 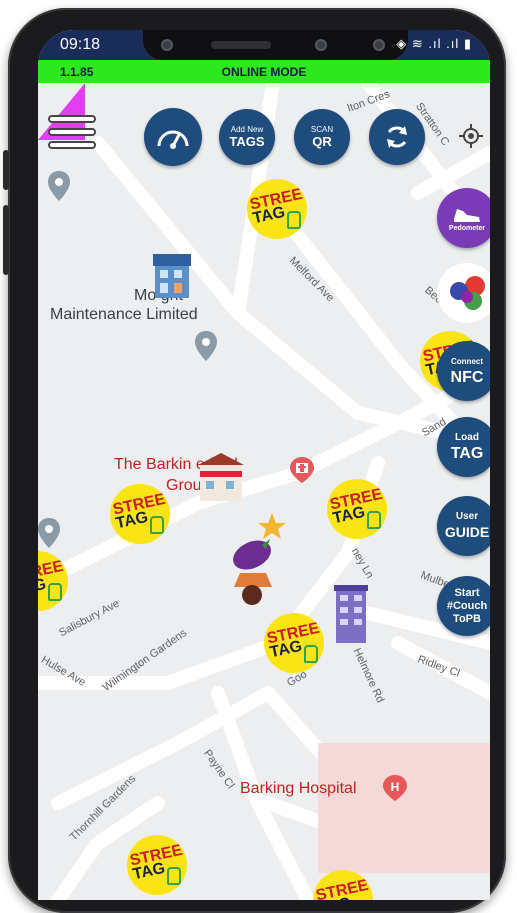 I want to click on connection-mode: ONLINE MODE, so click(x=264, y=72).